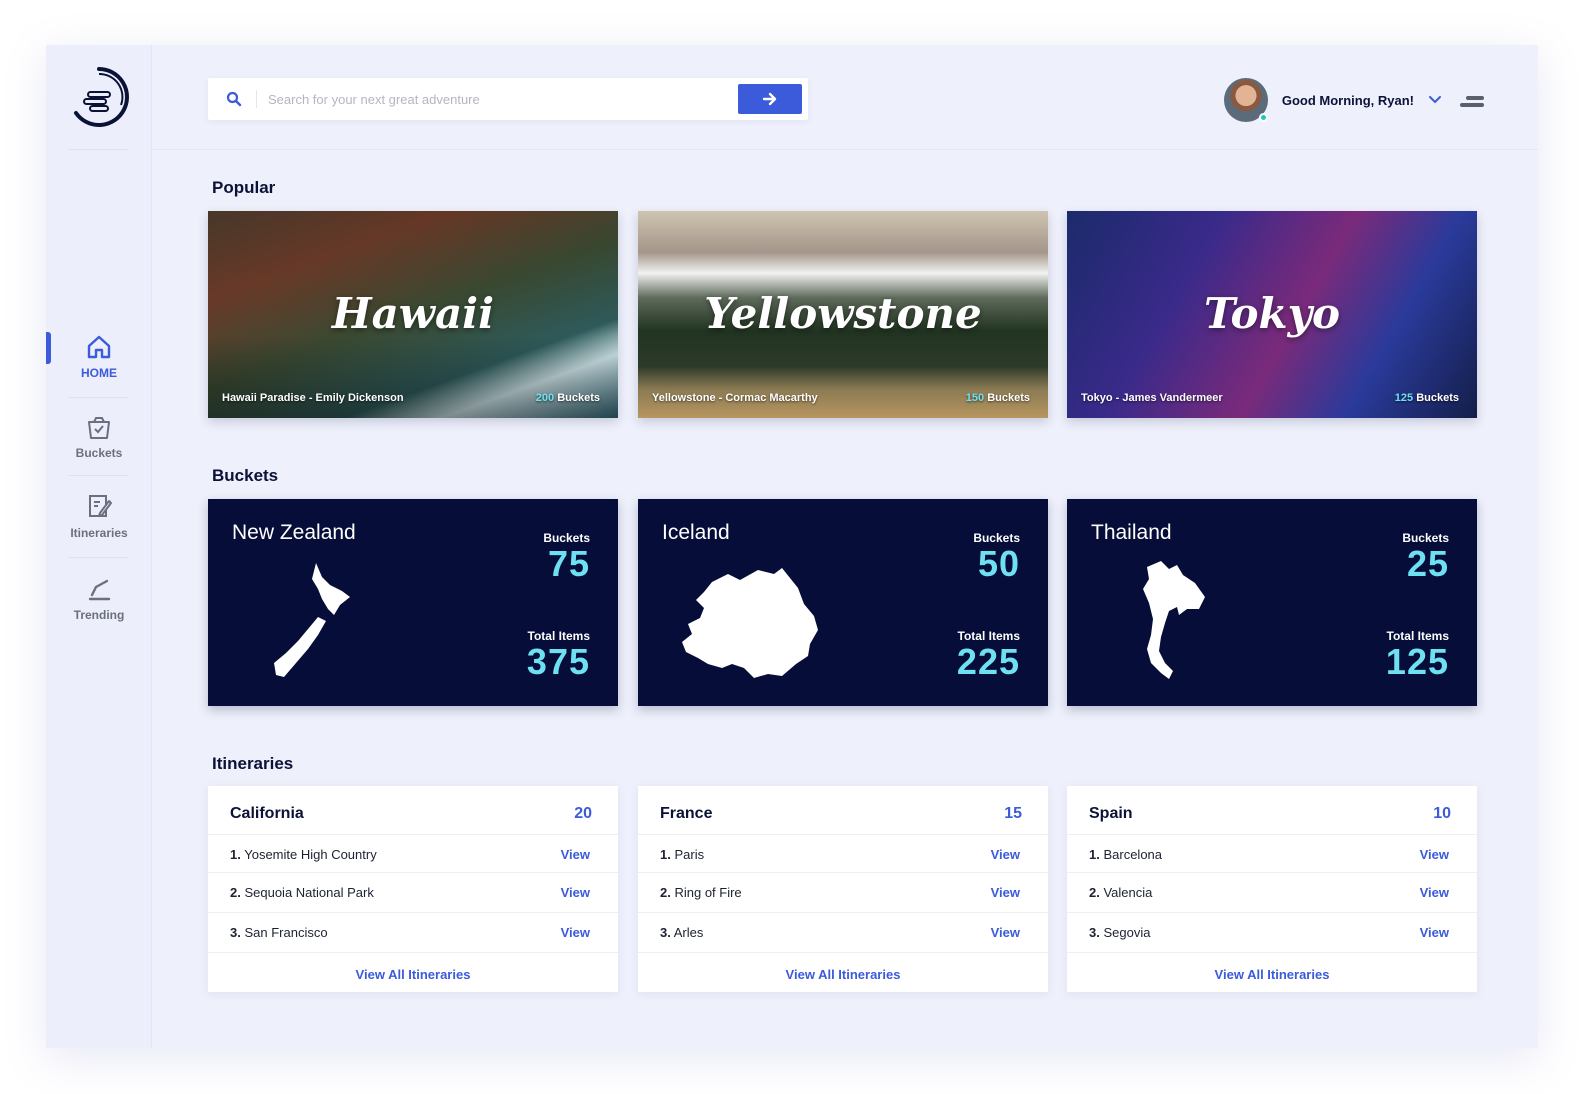  Describe the element at coordinates (1442, 813) in the screenshot. I see `itinerary-card-count: 10` at that location.